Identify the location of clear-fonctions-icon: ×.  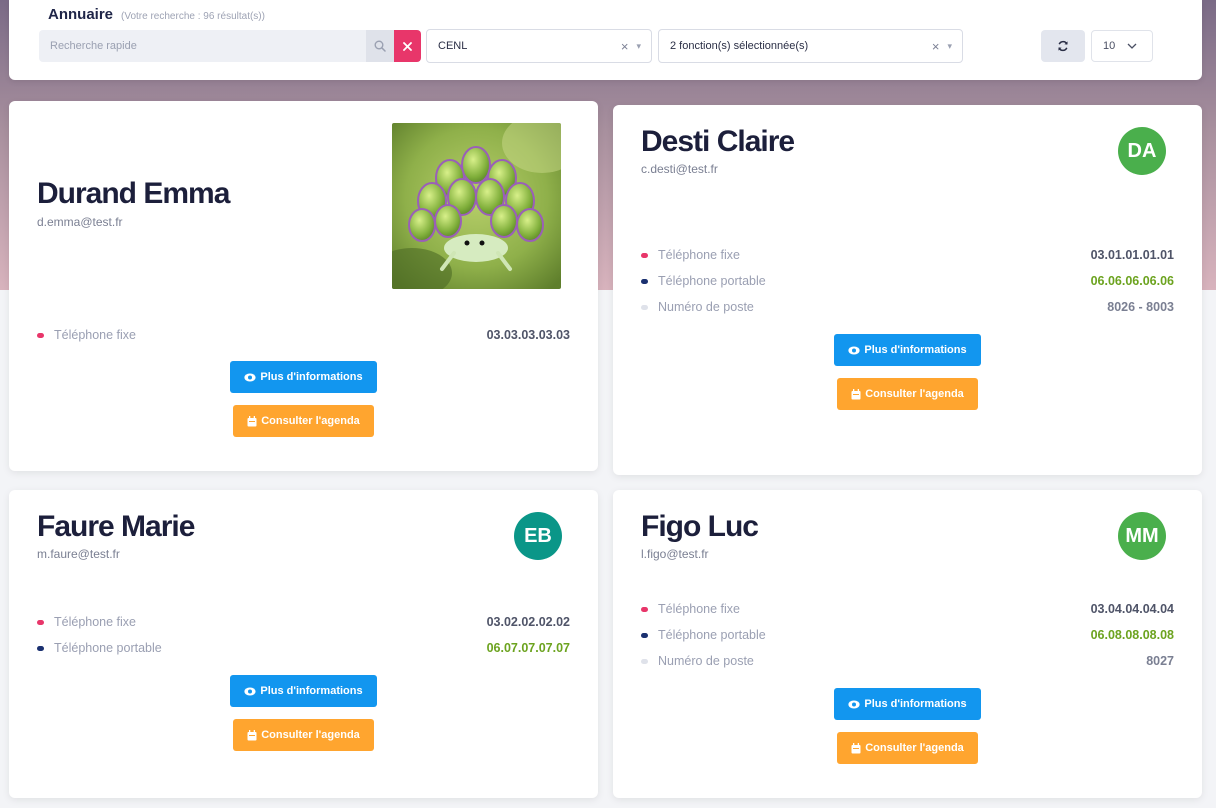
(936, 46).